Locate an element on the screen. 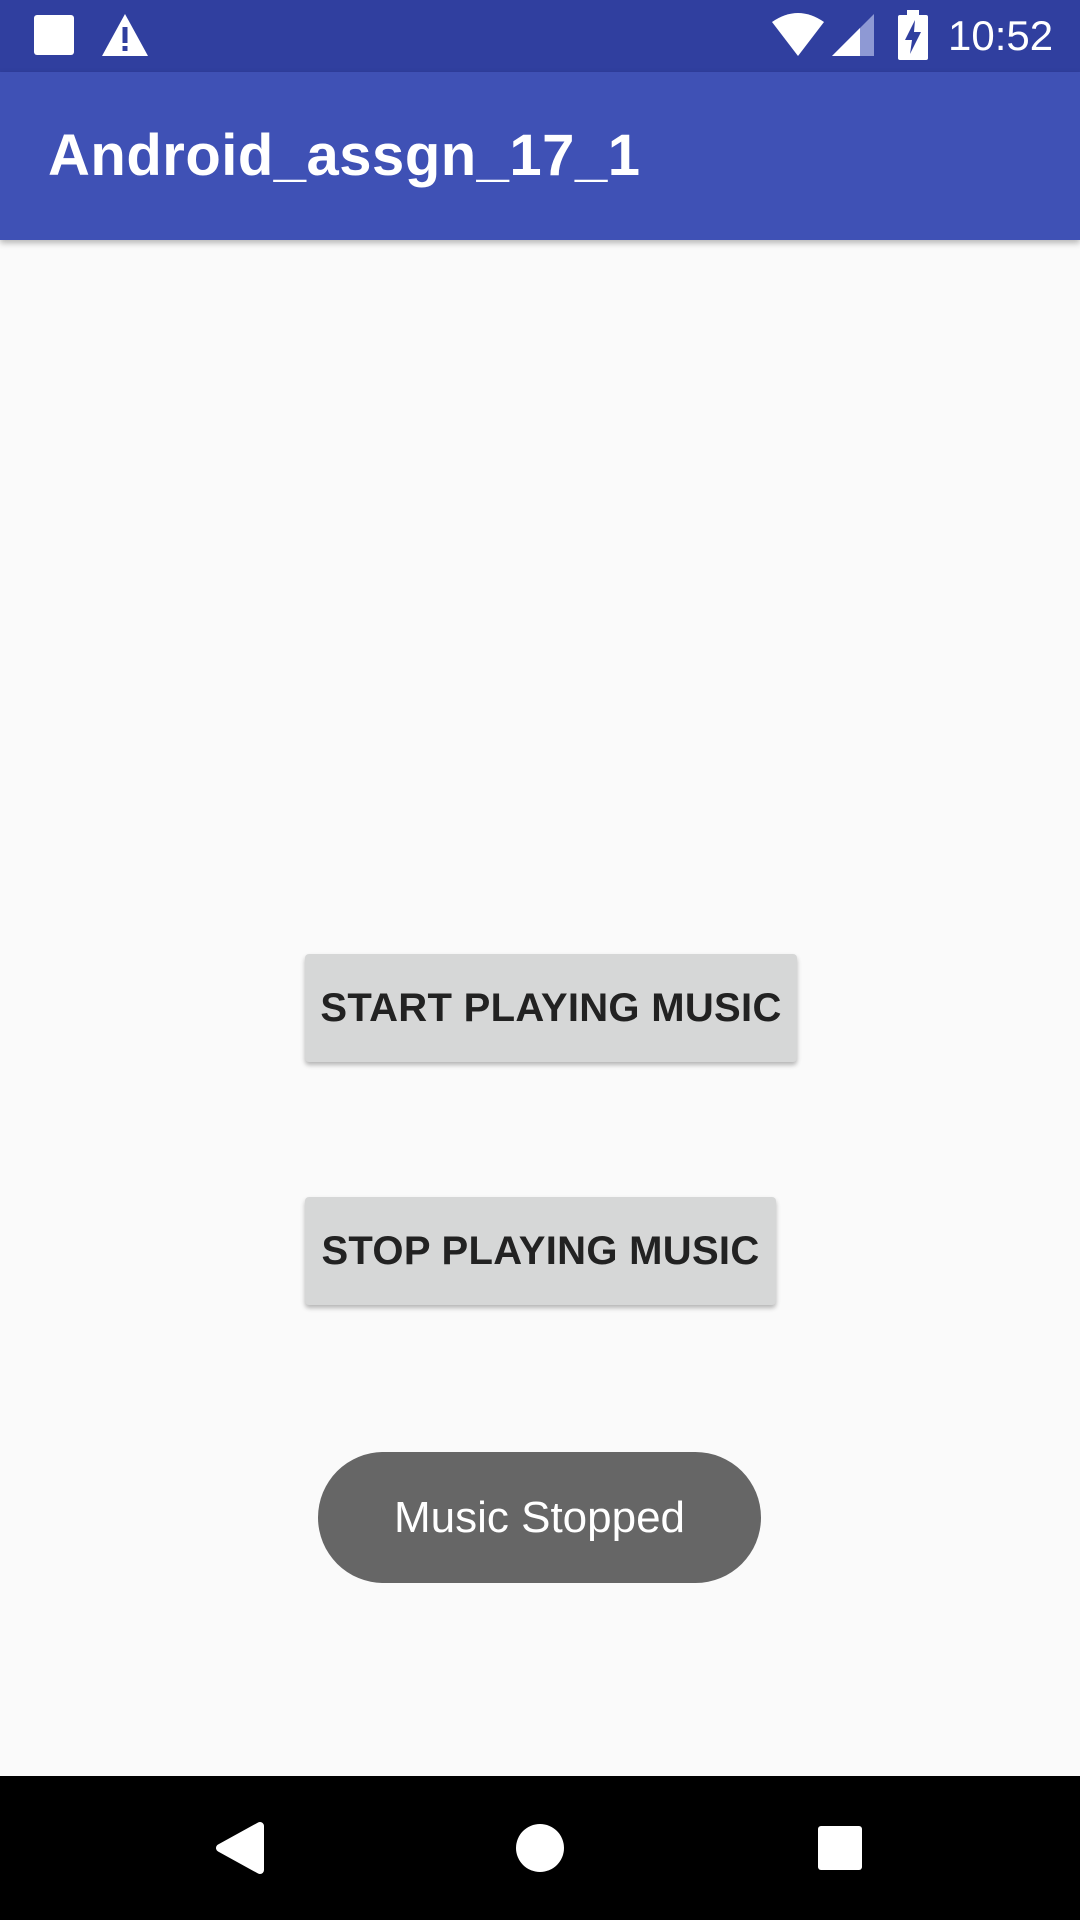 This screenshot has width=1080, height=1920. notification-square-icon is located at coordinates (54, 35).